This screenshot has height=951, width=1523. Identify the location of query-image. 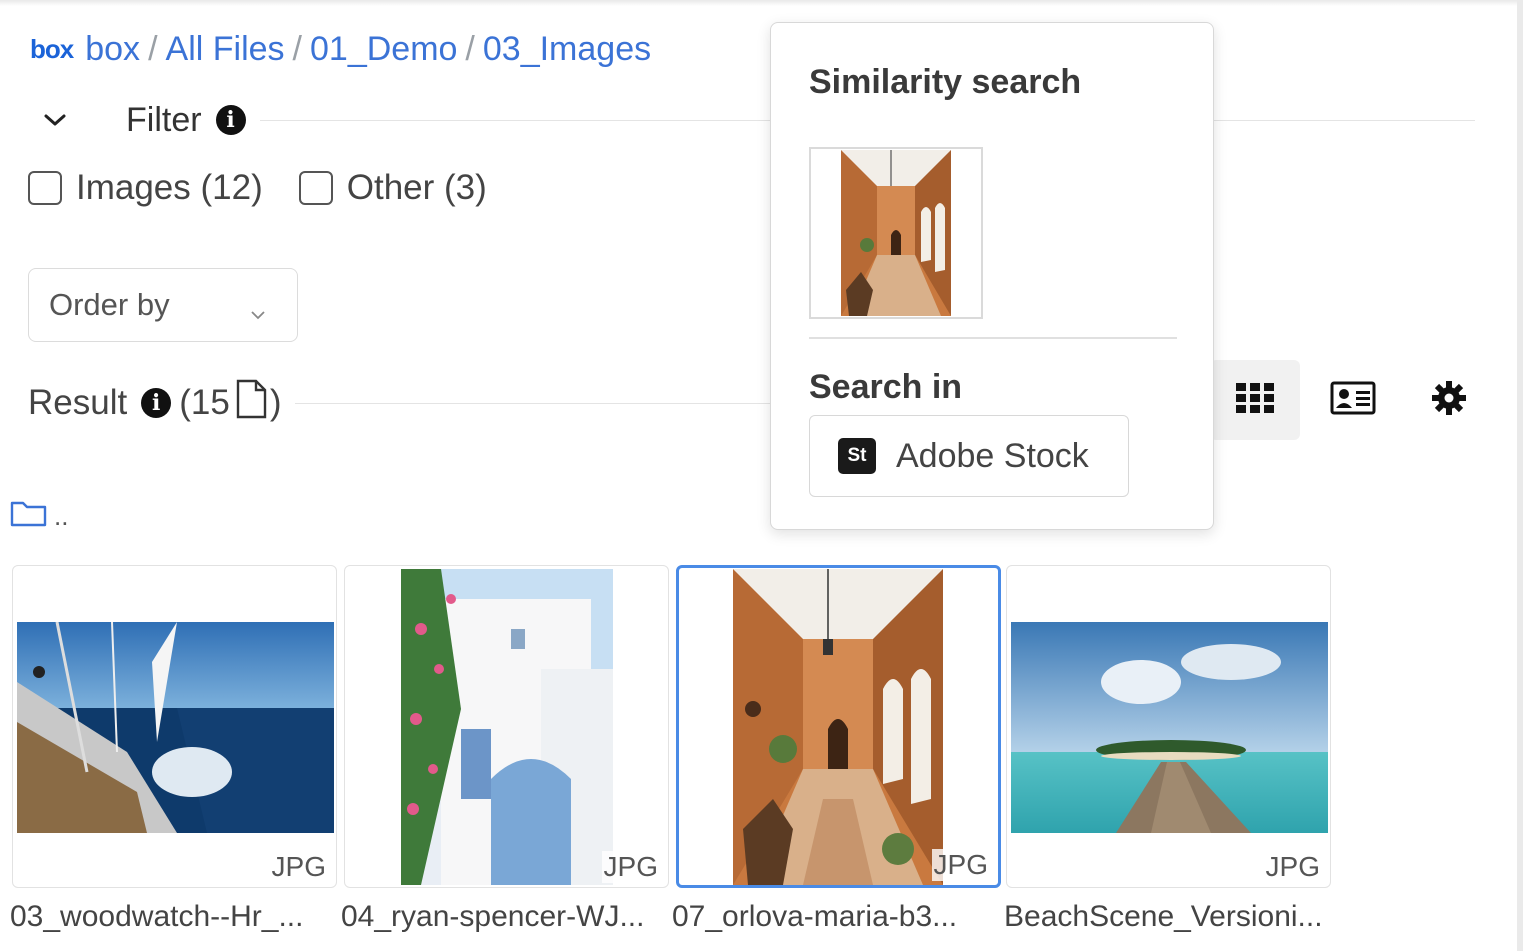
(896, 233).